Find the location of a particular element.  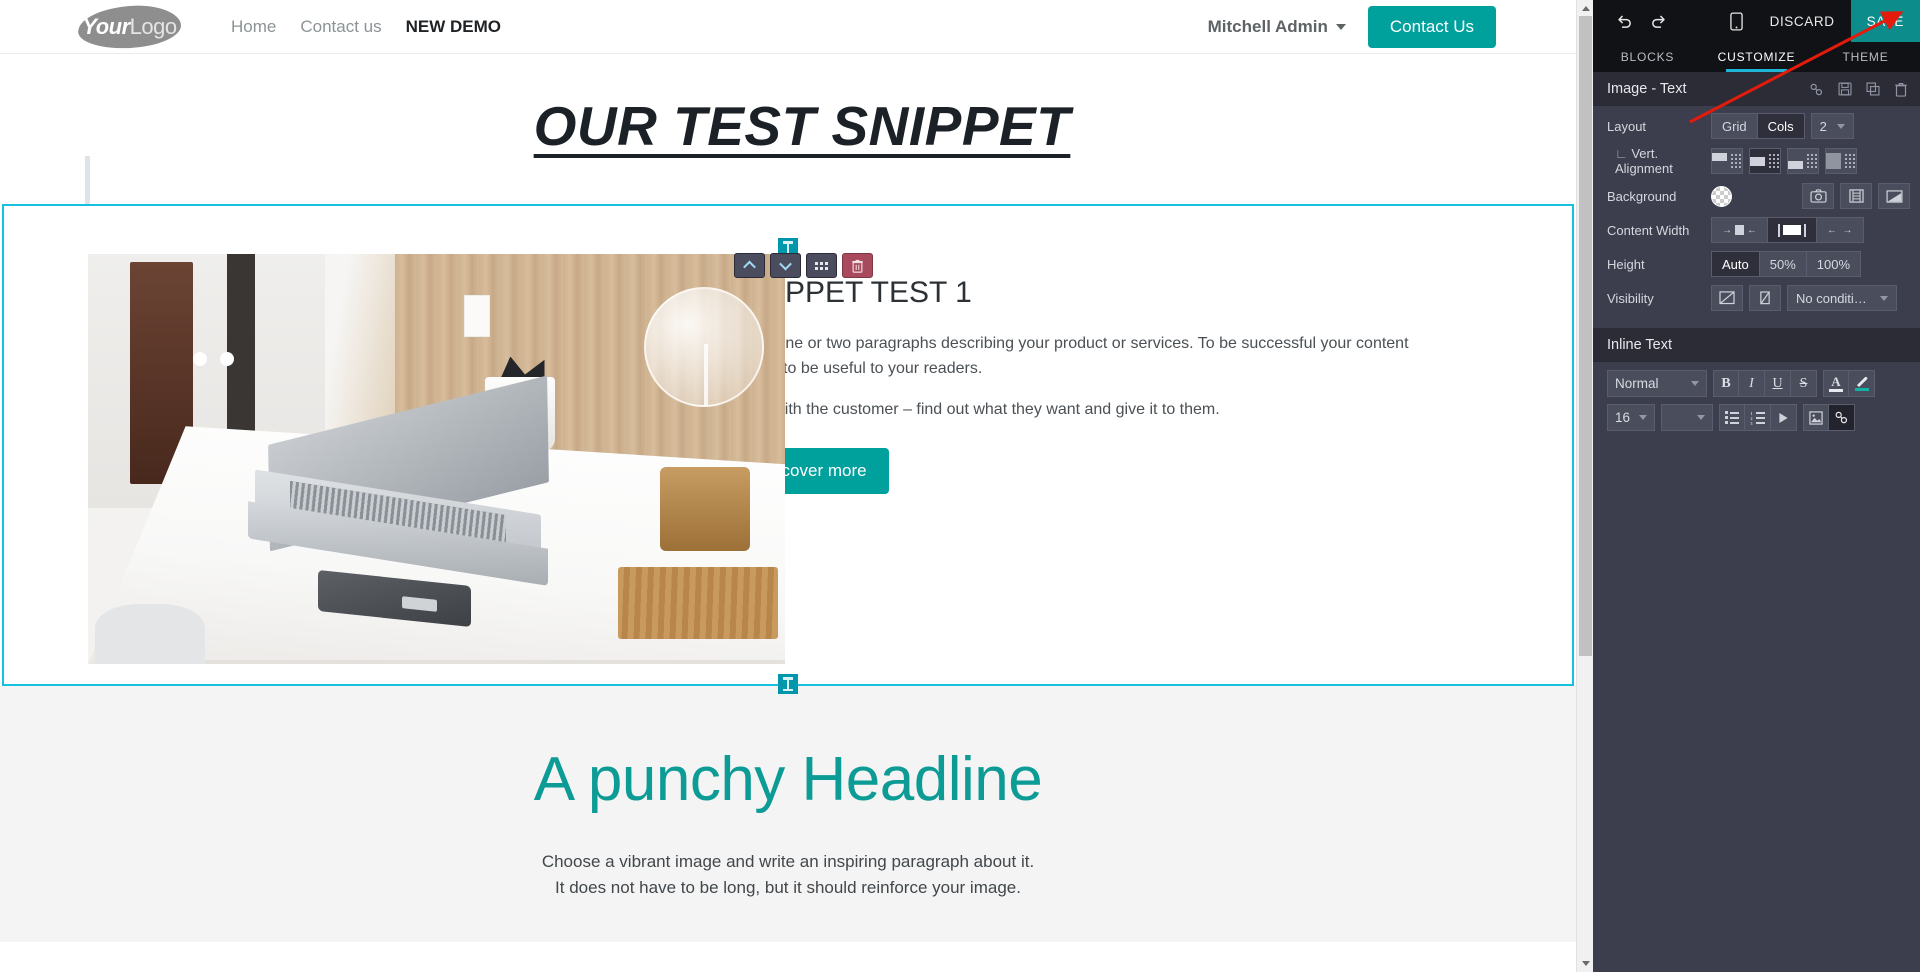

italic-button: I is located at coordinates (1752, 383).